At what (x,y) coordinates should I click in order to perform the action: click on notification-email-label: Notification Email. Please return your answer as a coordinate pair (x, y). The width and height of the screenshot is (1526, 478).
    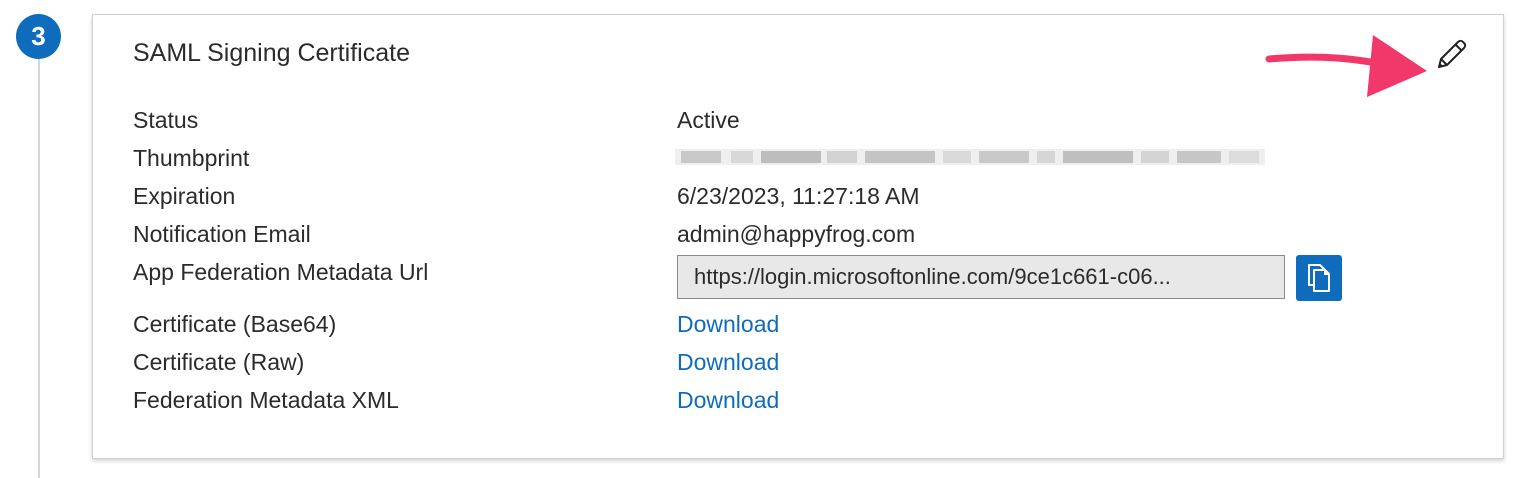
    Looking at the image, I should click on (222, 234).